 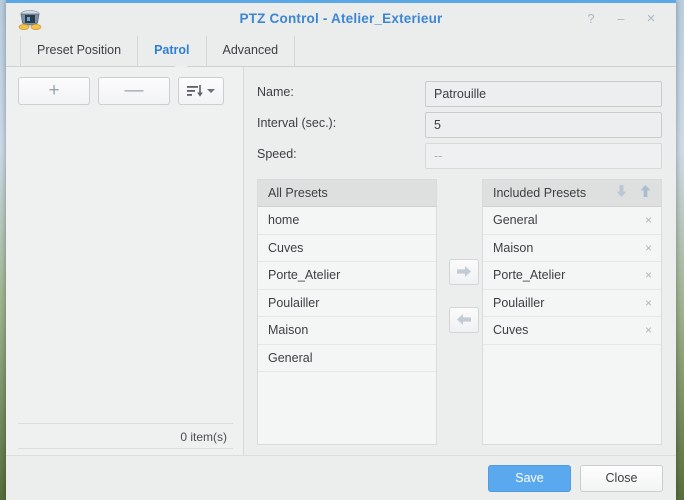 What do you see at coordinates (572, 221) in the screenshot?
I see `list-item: General ×` at bounding box center [572, 221].